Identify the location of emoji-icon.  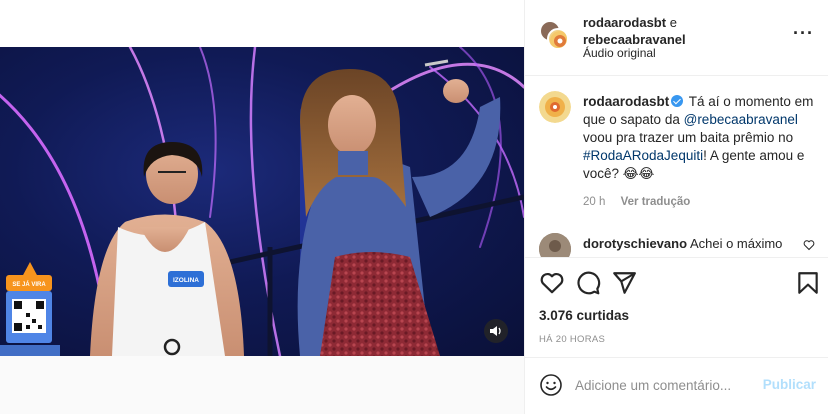
(551, 385).